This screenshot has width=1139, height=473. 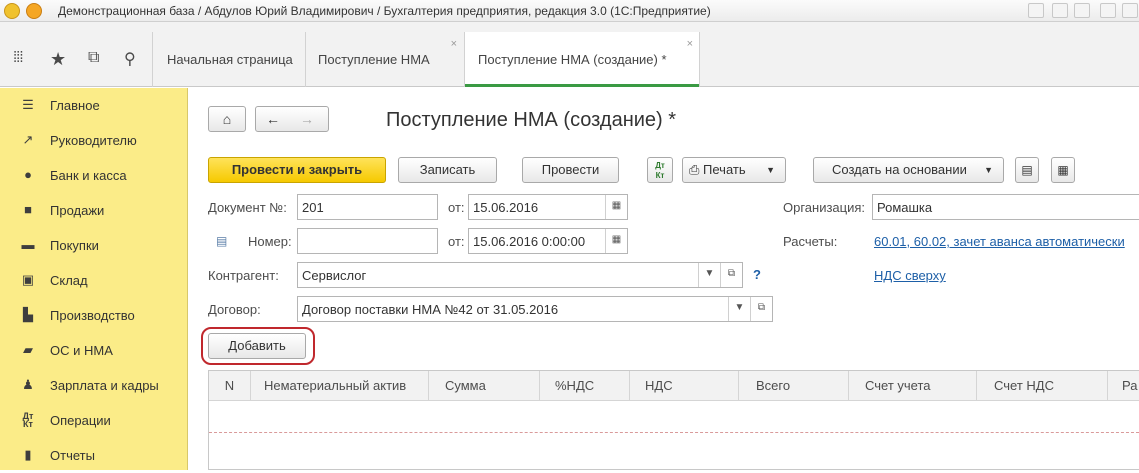 I want to click on truck-icon: ▰, so click(x=28, y=349).